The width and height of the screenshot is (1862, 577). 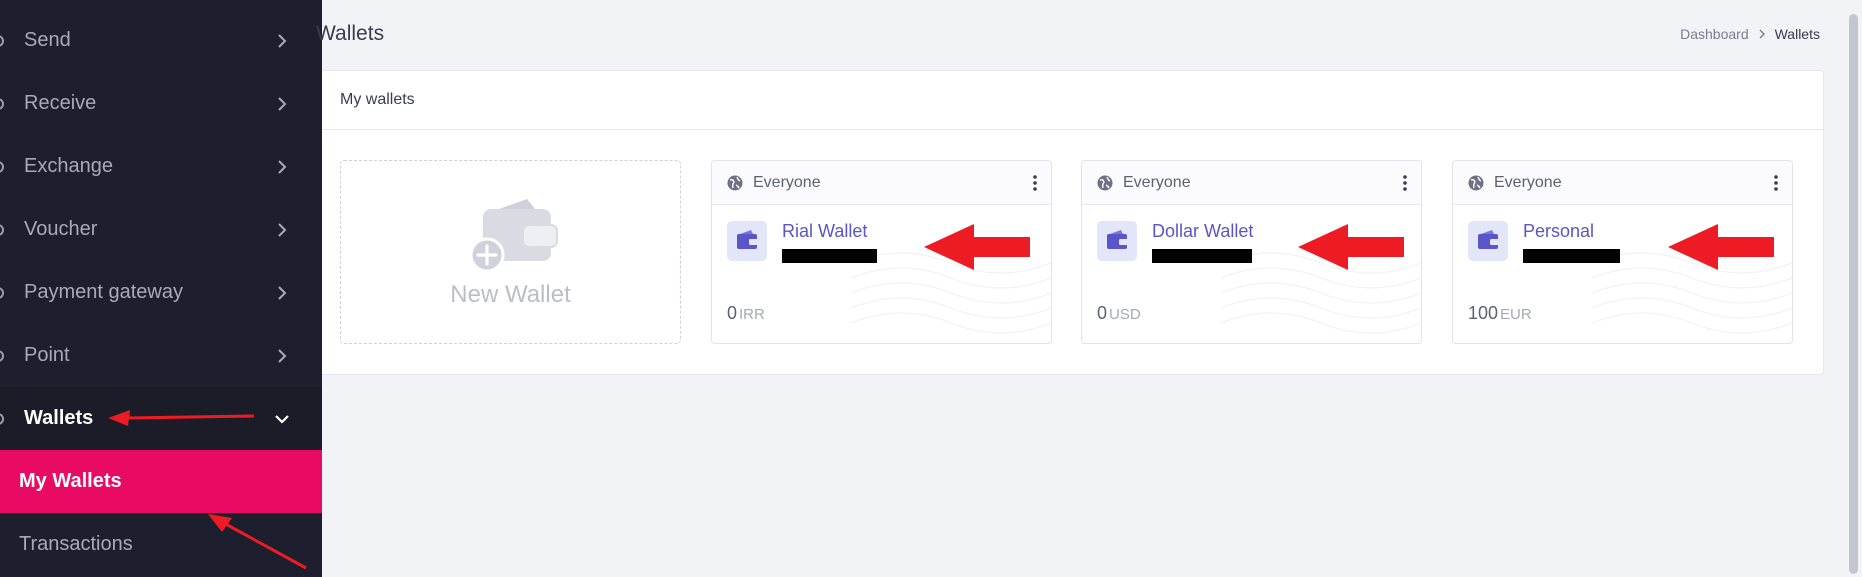 I want to click on sidebar-item-label: Send, so click(x=47, y=40).